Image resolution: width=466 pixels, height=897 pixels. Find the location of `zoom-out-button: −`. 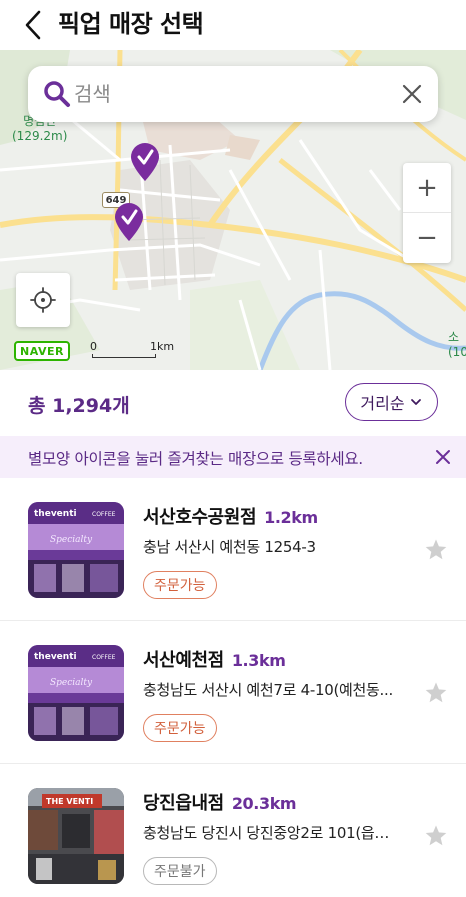

zoom-out-button: − is located at coordinates (427, 238).